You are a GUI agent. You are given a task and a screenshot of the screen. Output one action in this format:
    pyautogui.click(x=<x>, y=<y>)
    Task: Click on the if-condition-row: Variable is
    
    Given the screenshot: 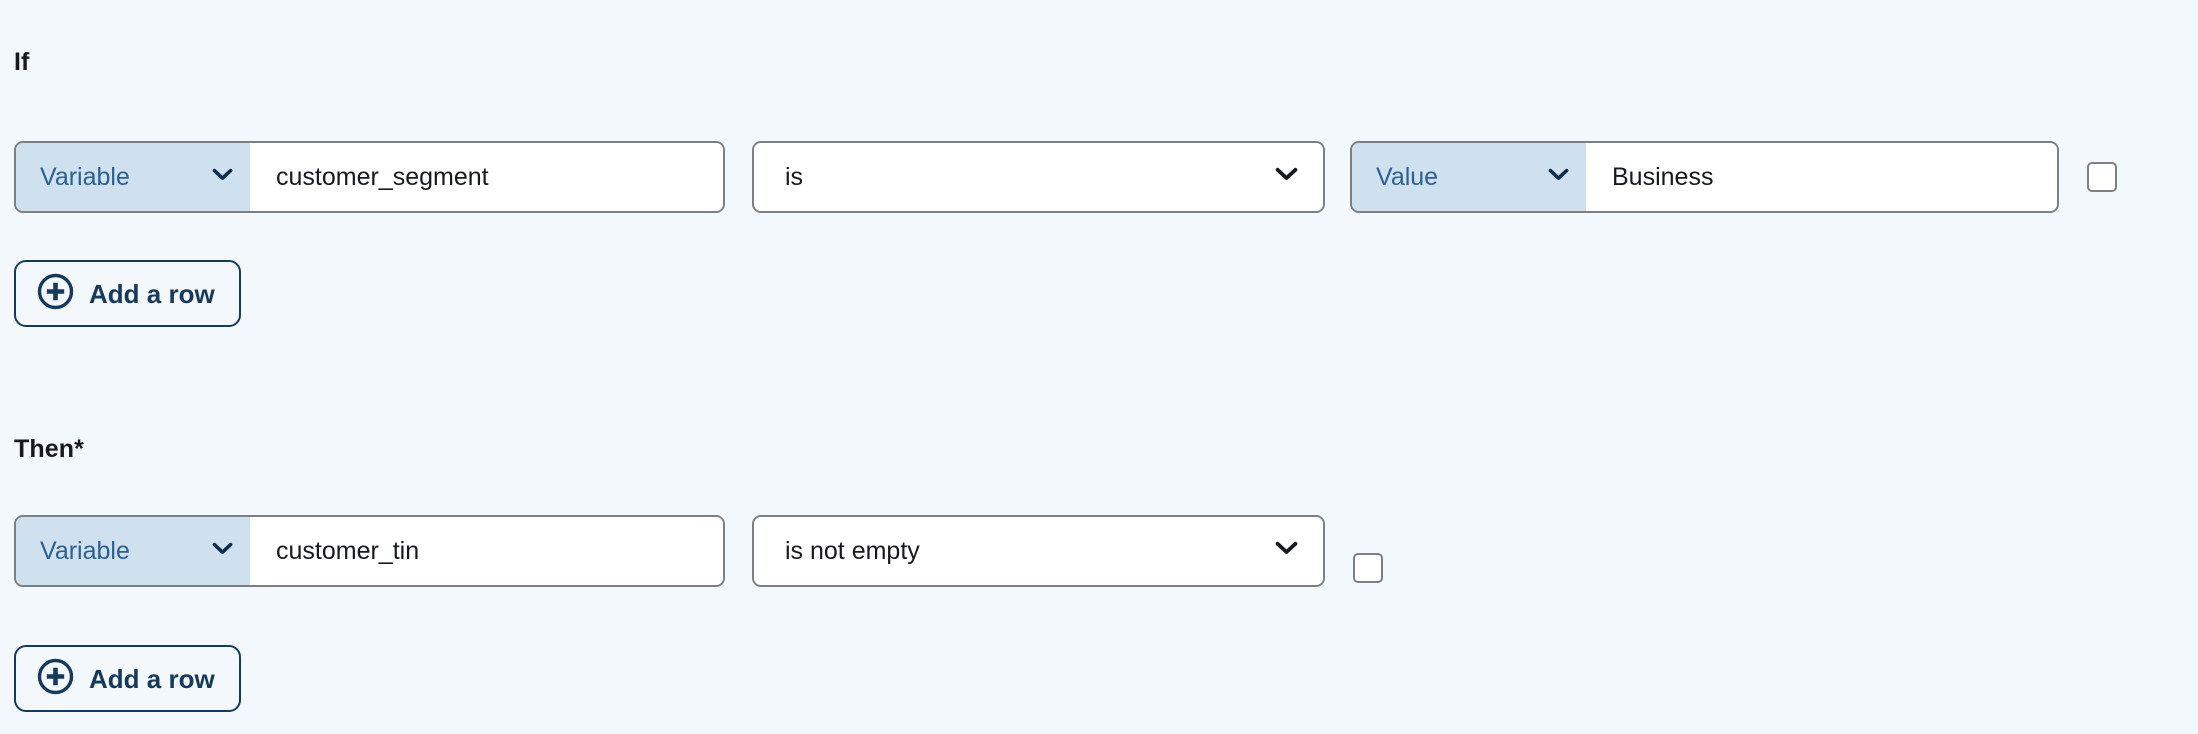 What is the action you would take?
    pyautogui.click(x=1099, y=177)
    